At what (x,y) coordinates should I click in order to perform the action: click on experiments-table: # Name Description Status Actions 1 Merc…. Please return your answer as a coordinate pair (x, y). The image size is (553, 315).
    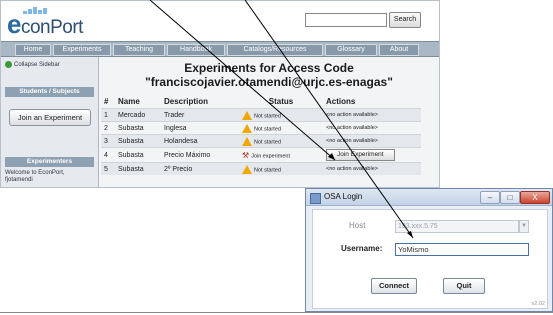
    Looking at the image, I should click on (261, 135).